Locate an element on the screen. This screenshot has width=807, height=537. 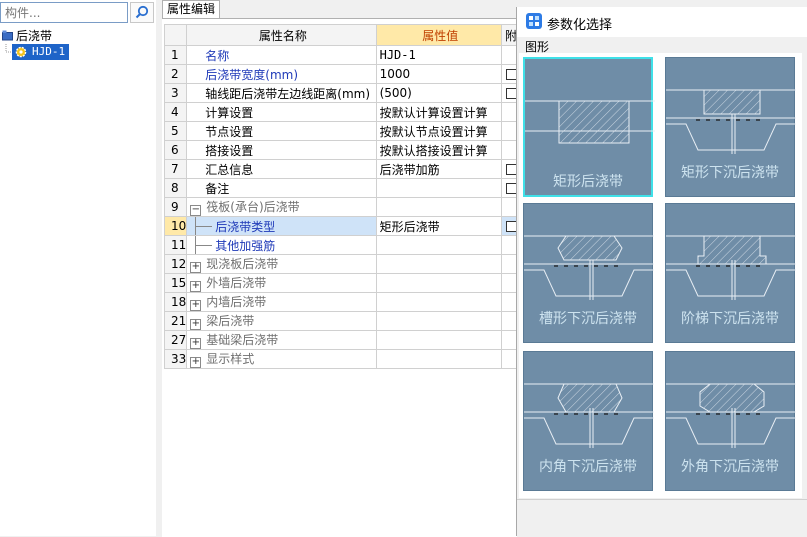
property-name-cell: 搭接设置 is located at coordinates (281, 150).